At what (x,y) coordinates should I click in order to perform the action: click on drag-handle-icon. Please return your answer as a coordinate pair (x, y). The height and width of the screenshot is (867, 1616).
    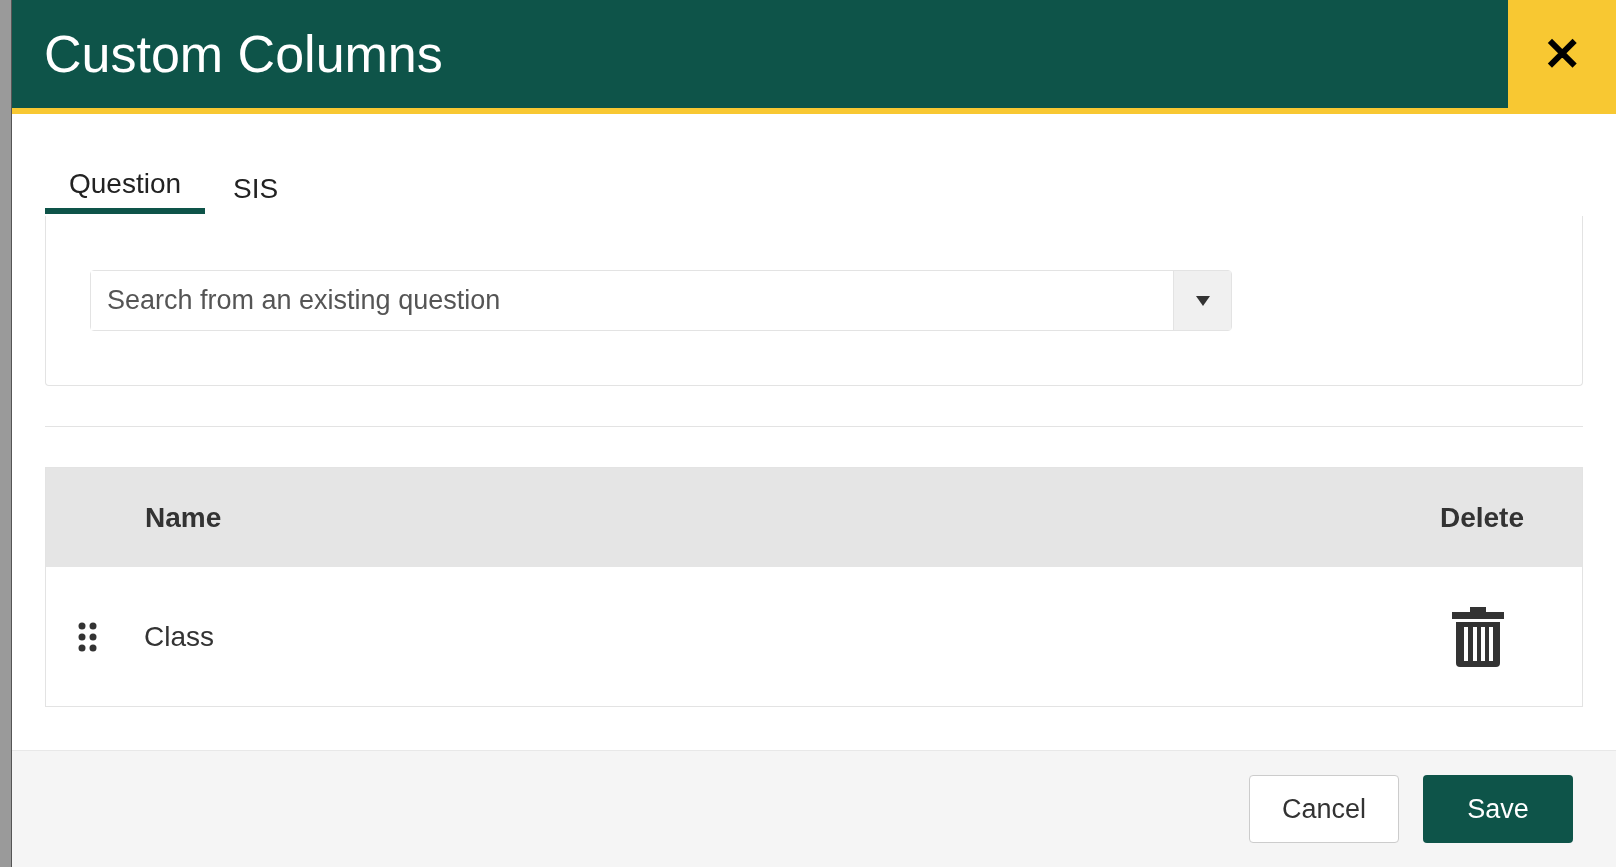
    Looking at the image, I should click on (88, 636).